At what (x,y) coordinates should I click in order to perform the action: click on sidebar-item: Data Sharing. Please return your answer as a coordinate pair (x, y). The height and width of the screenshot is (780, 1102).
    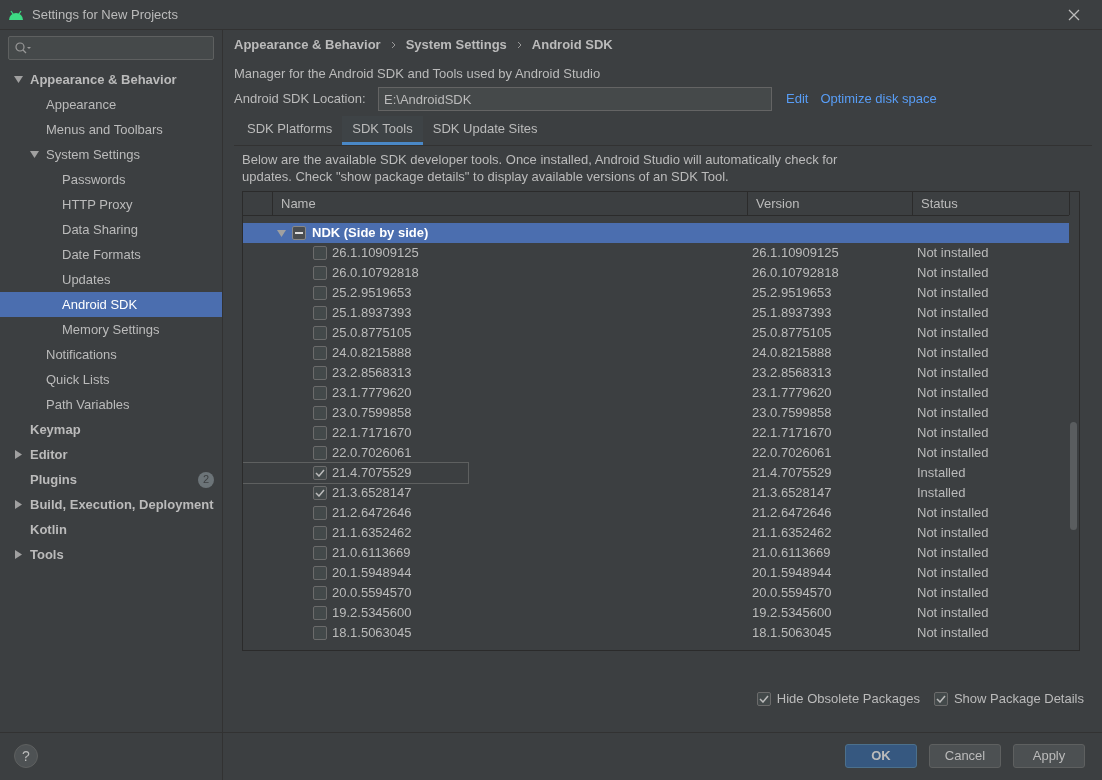
    Looking at the image, I should click on (111, 229).